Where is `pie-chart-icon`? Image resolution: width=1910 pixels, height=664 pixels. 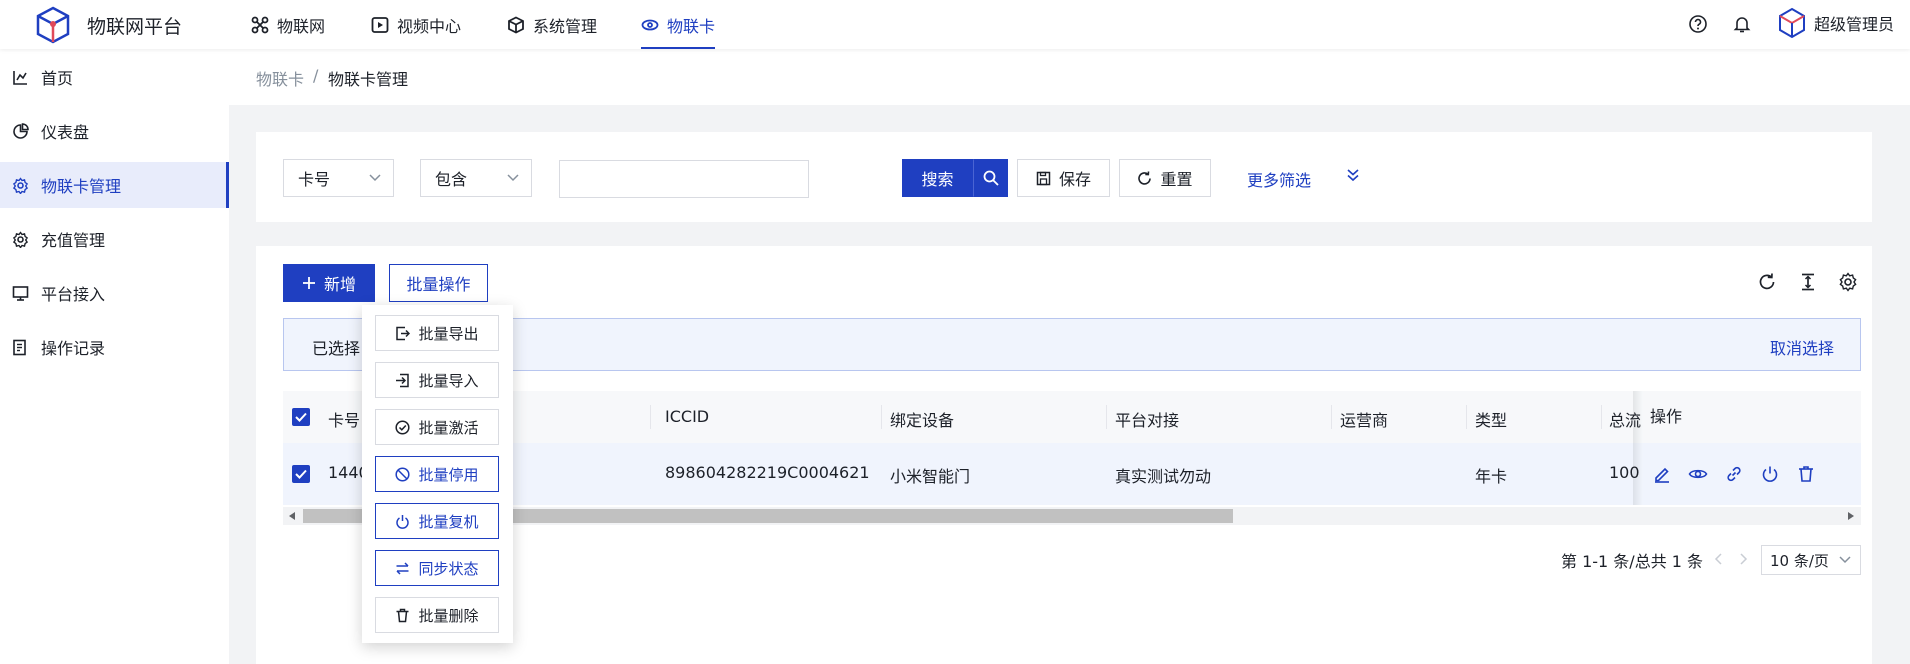
pie-chart-icon is located at coordinates (20, 131).